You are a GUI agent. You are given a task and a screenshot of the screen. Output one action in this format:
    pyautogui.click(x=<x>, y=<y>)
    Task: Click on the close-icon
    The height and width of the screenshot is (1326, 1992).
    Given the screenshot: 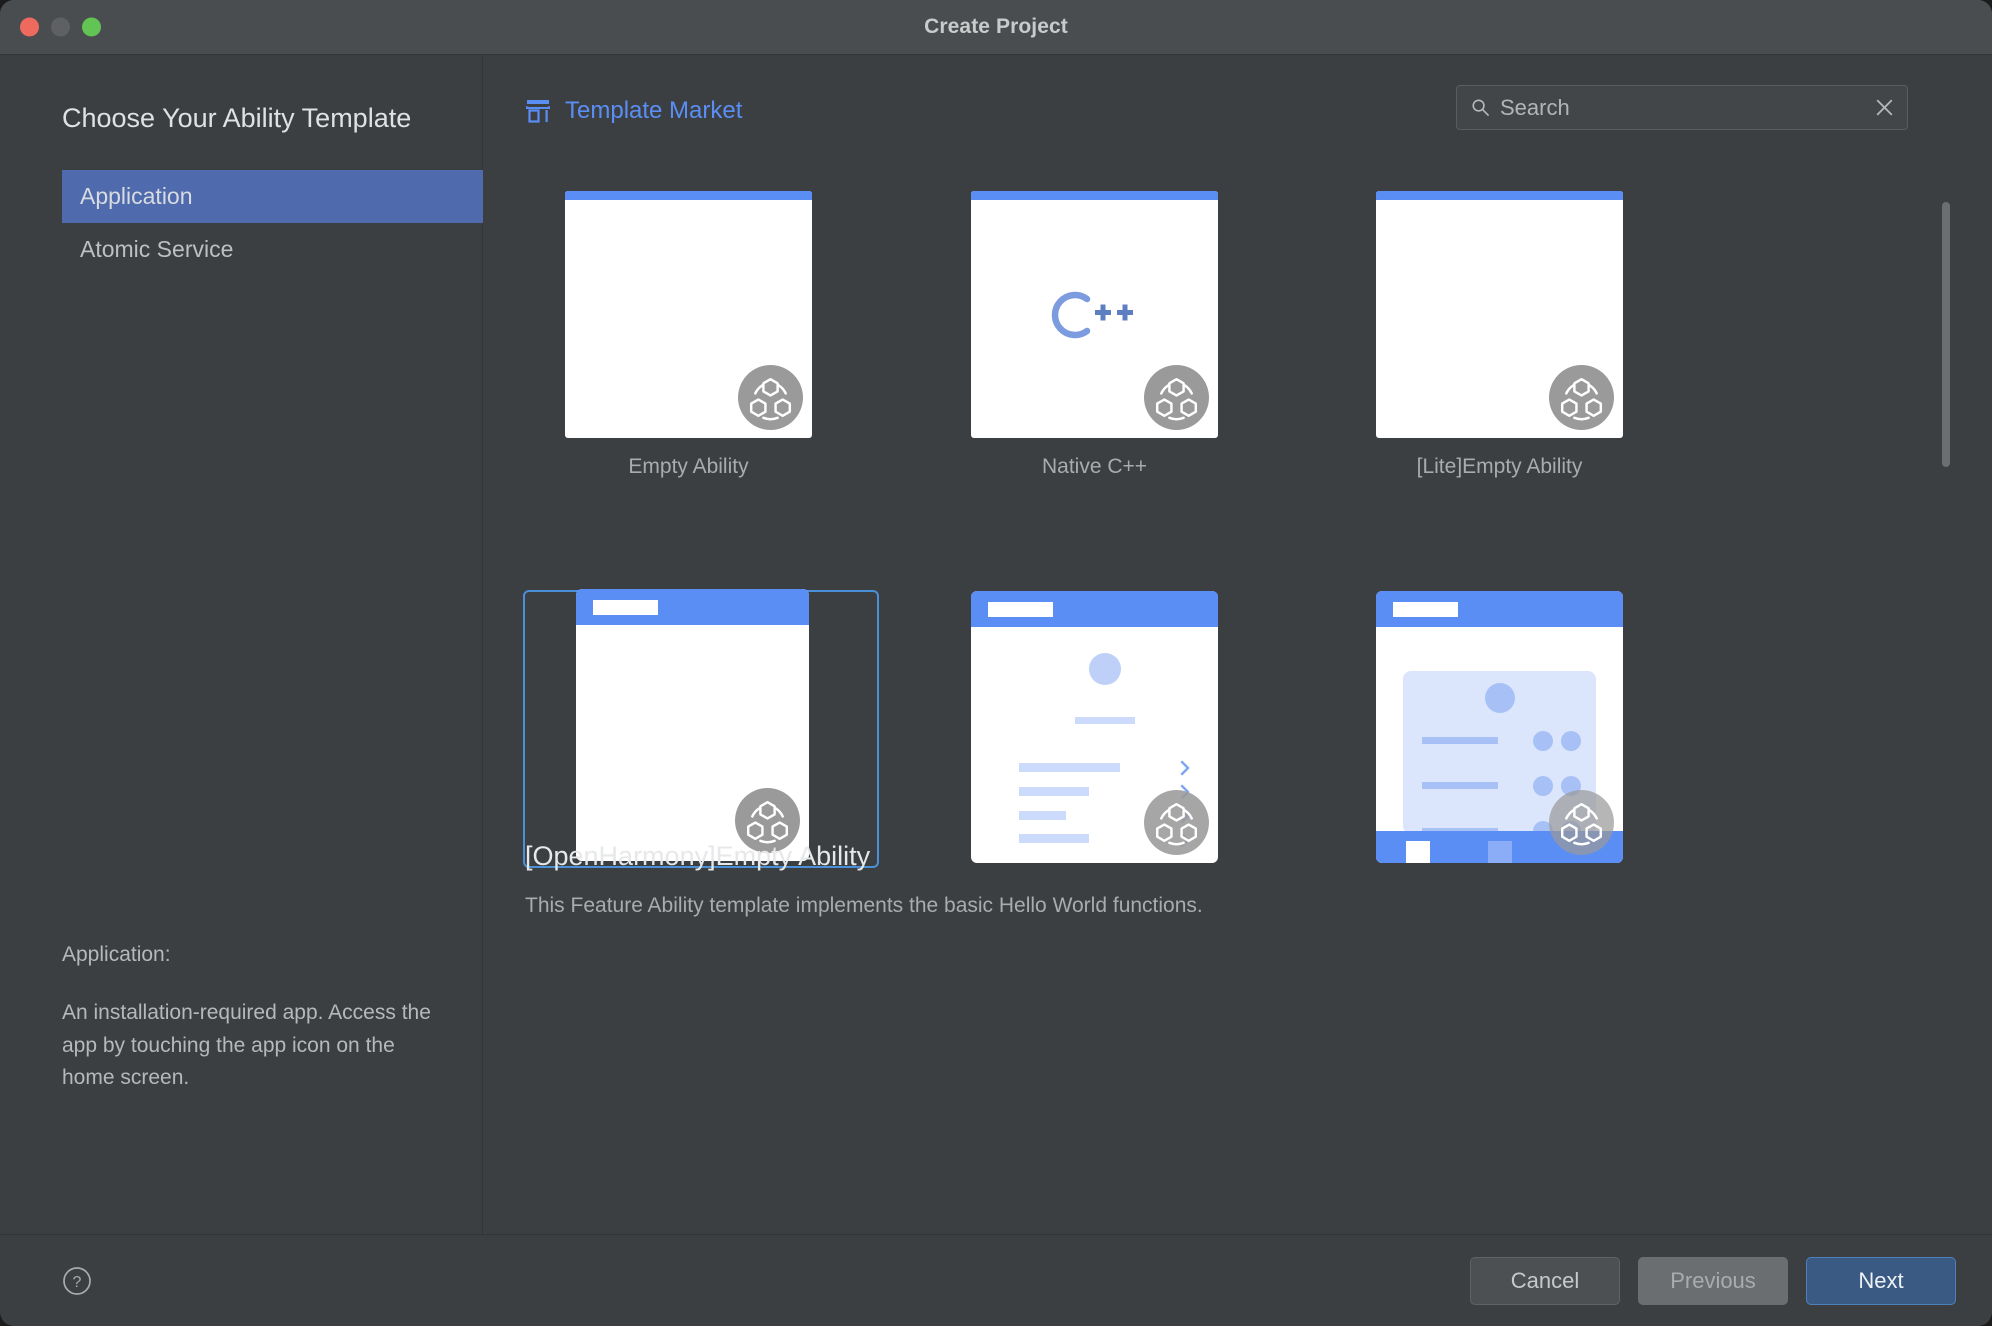 What is the action you would take?
    pyautogui.click(x=1884, y=107)
    